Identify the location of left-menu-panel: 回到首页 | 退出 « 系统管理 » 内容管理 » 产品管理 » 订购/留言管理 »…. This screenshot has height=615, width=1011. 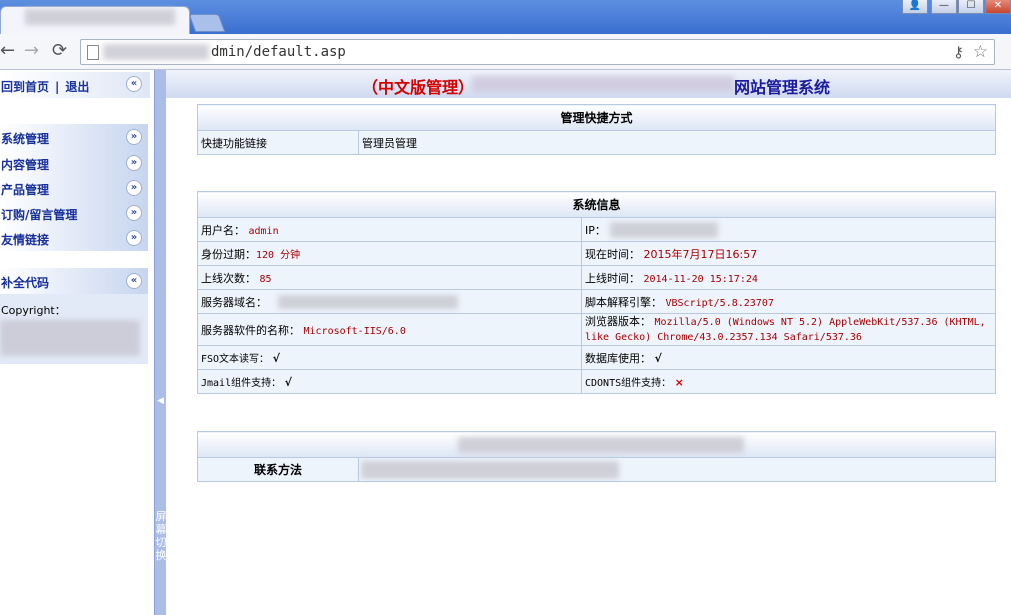
(77, 342).